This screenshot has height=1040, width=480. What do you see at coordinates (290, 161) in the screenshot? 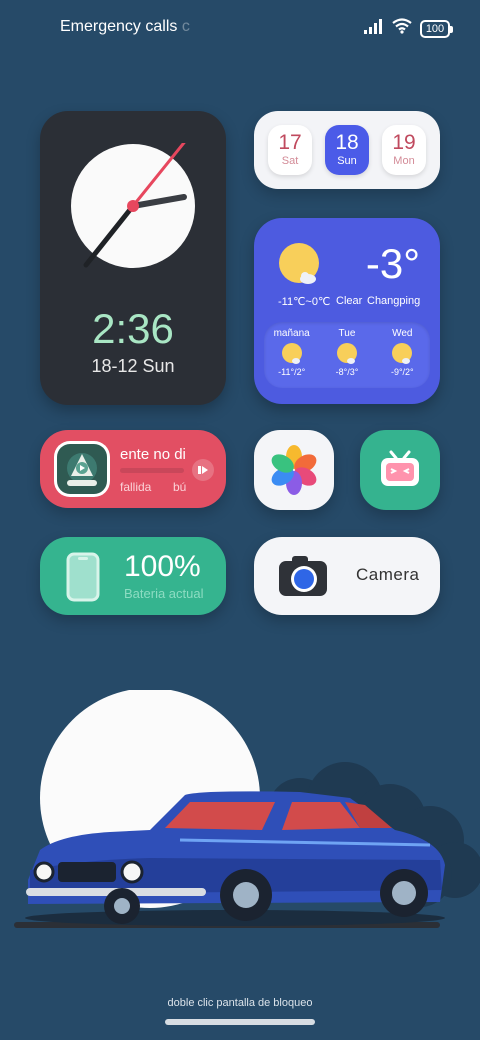
I see `calendar-day-name: Sat` at bounding box center [290, 161].